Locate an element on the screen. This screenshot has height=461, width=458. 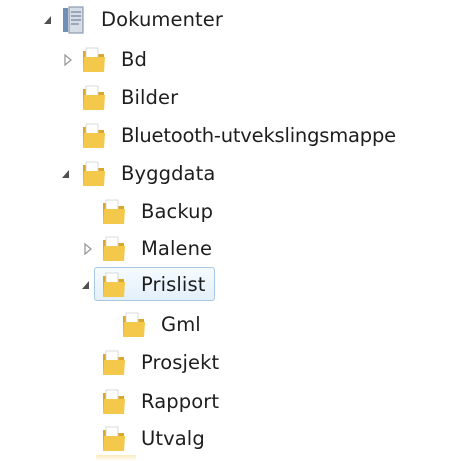
tree-item-byggdata: Byggdata is located at coordinates (120, 174).